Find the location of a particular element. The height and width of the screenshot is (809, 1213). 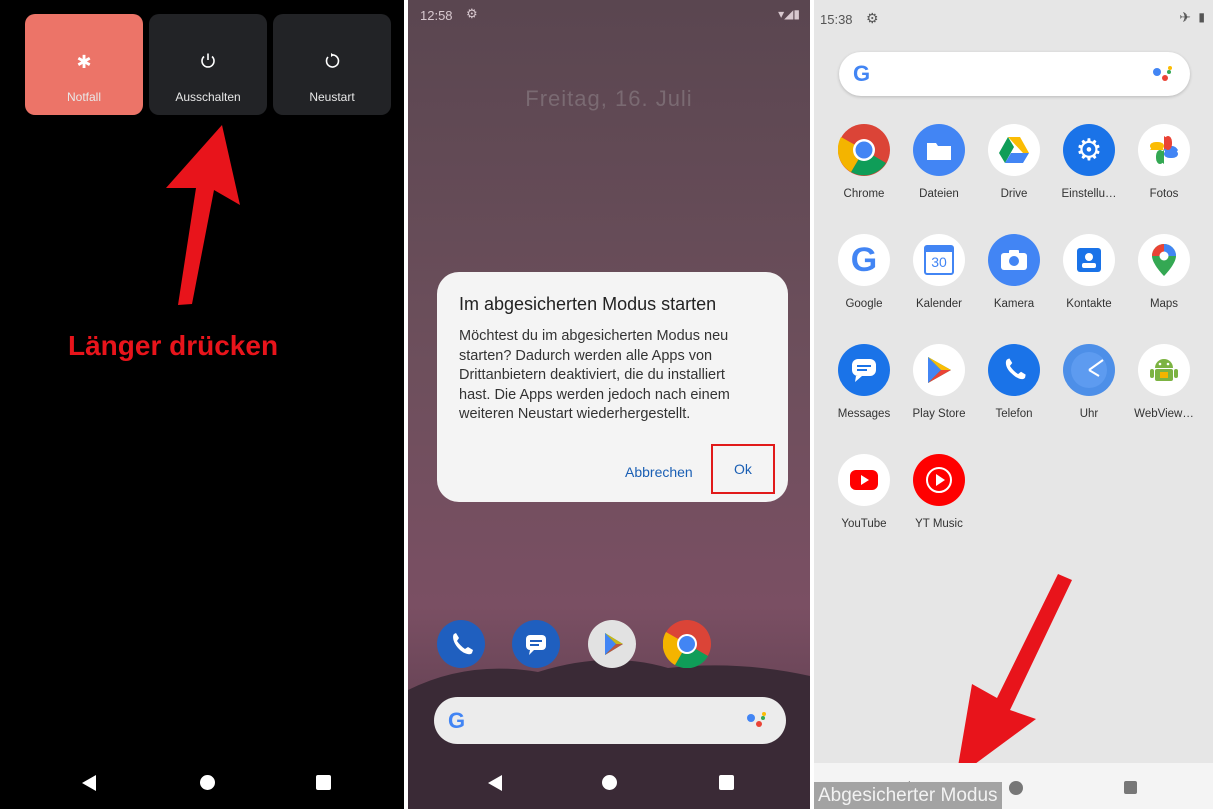

hills-background is located at coordinates (609, 734).